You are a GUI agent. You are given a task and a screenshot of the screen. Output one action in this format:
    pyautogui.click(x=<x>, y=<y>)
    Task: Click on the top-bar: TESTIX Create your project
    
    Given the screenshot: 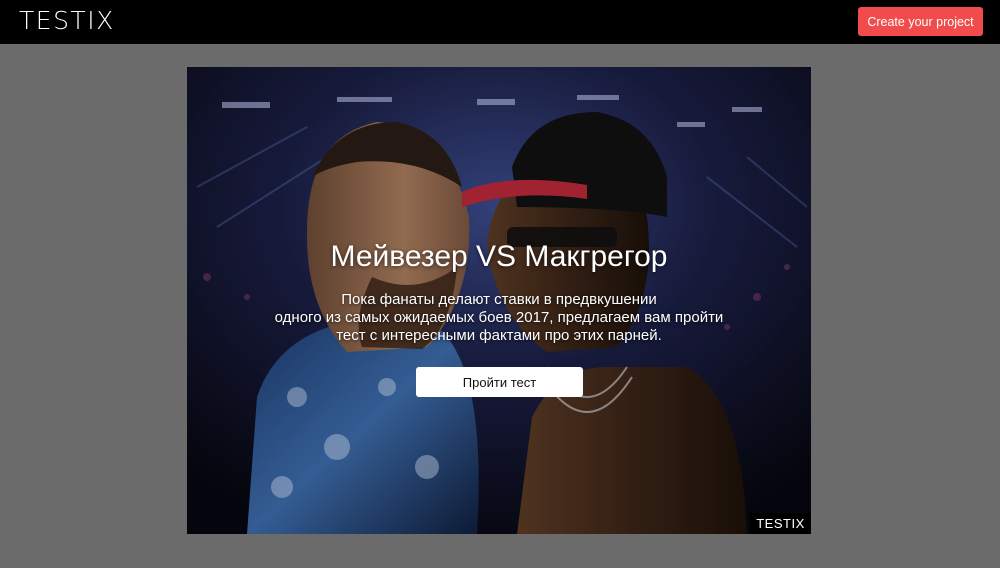 What is the action you would take?
    pyautogui.click(x=500, y=22)
    